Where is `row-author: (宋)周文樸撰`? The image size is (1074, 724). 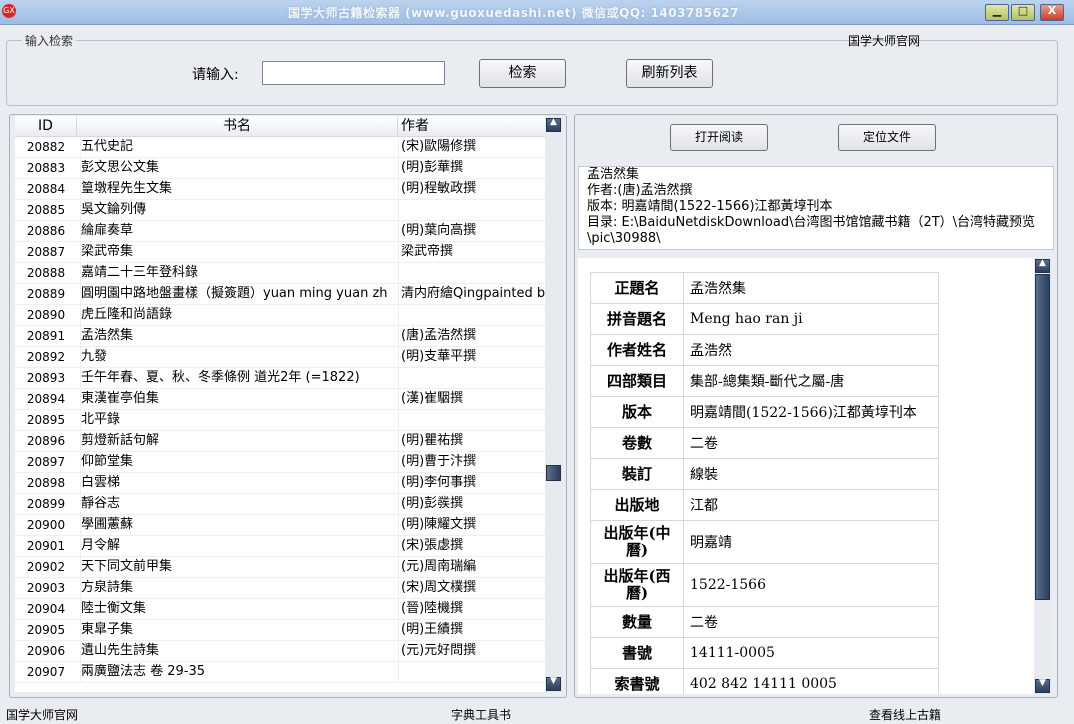
row-author: (宋)周文樸撰 is located at coordinates (471, 588).